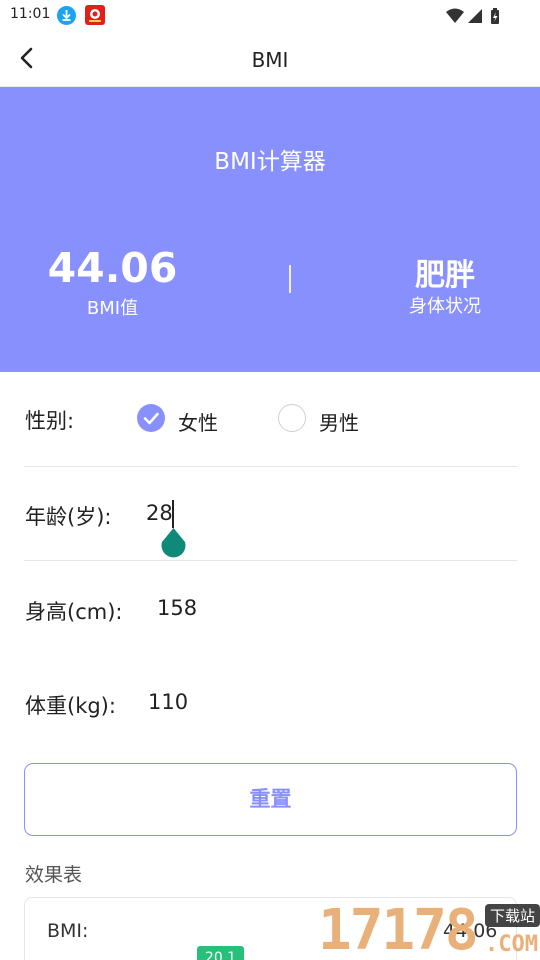 This screenshot has height=960, width=540. I want to click on height-input: 158, so click(177, 608).